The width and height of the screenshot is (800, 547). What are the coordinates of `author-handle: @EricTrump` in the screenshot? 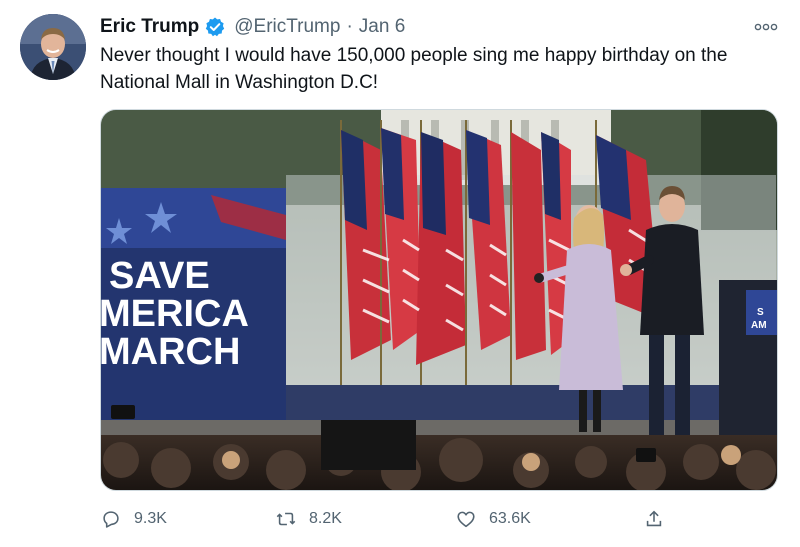 It's located at (287, 27).